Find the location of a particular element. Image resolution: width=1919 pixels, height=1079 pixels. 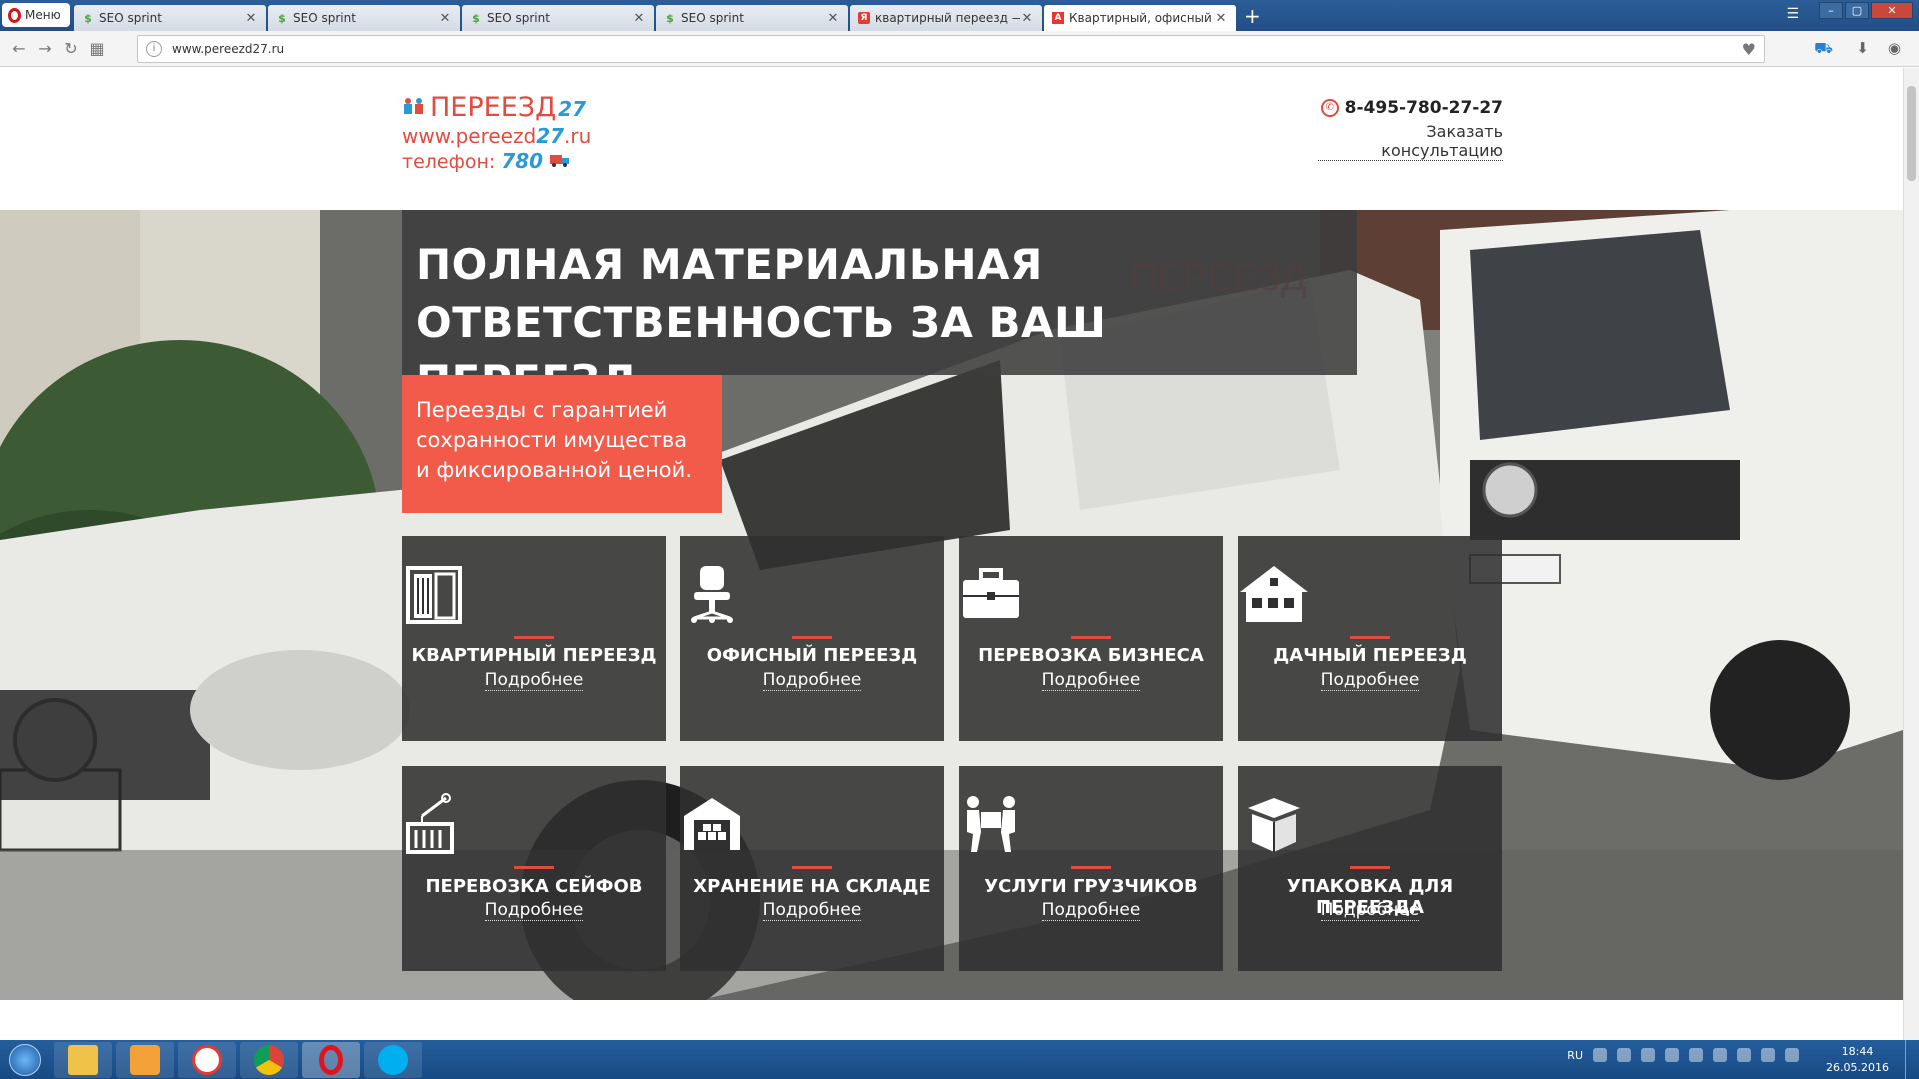

tray-chrome-icon is located at coordinates (1696, 1055).